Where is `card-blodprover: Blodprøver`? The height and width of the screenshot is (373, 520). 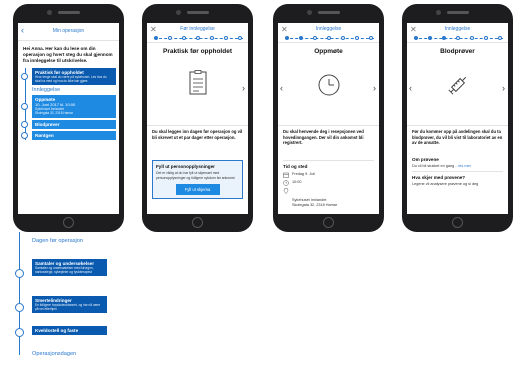
card-blodprover: Blodprøver is located at coordinates (68, 124).